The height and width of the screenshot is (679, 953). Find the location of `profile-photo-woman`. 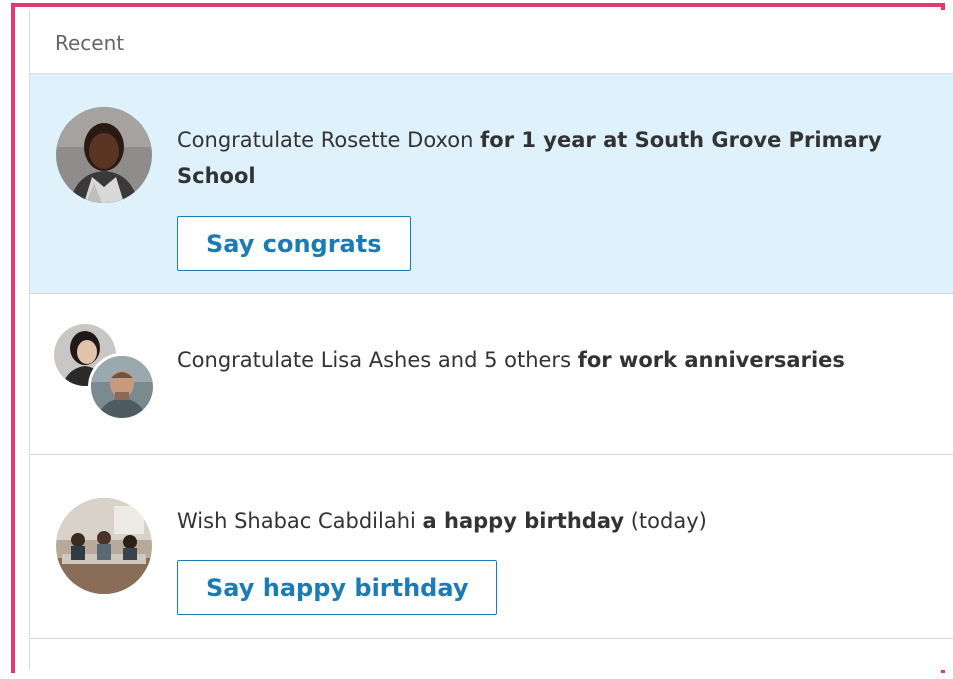

profile-photo-woman is located at coordinates (104, 155).